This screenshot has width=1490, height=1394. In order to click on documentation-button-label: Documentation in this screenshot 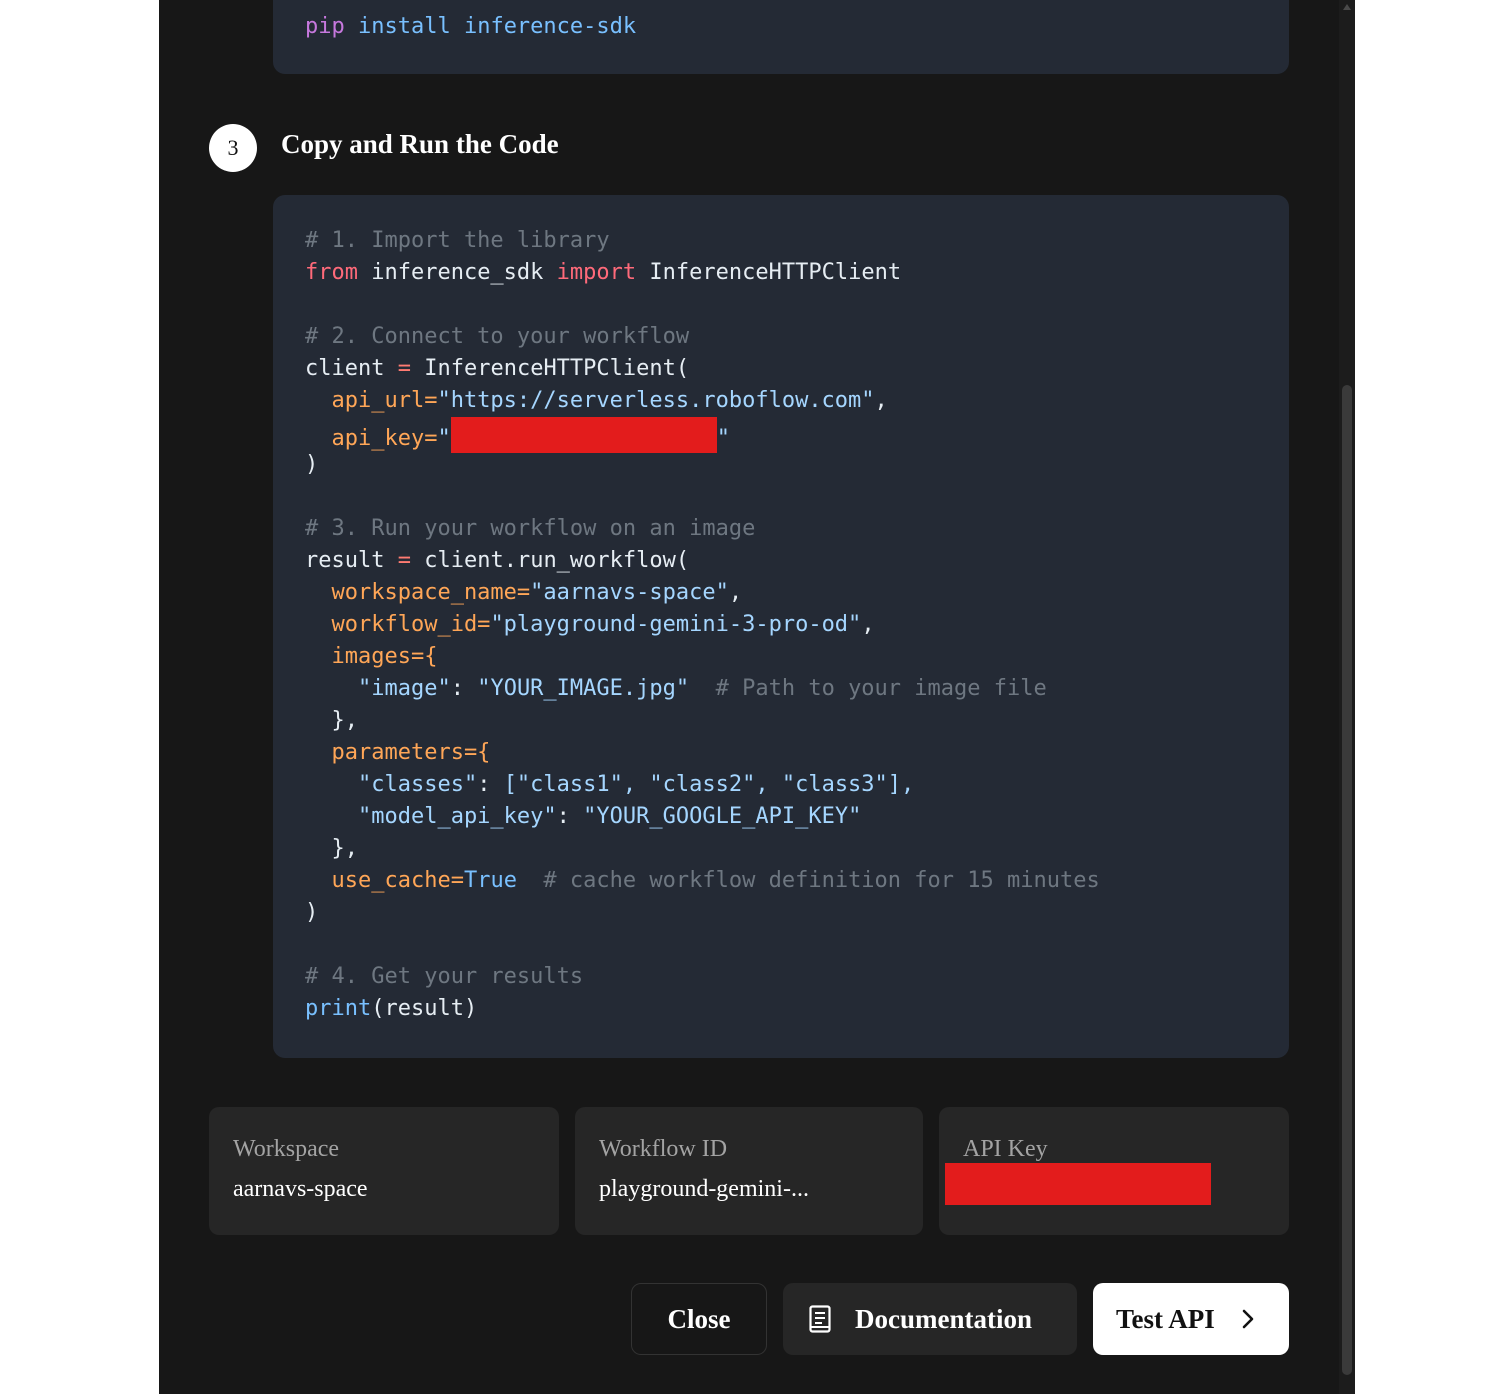, I will do `click(943, 1318)`.